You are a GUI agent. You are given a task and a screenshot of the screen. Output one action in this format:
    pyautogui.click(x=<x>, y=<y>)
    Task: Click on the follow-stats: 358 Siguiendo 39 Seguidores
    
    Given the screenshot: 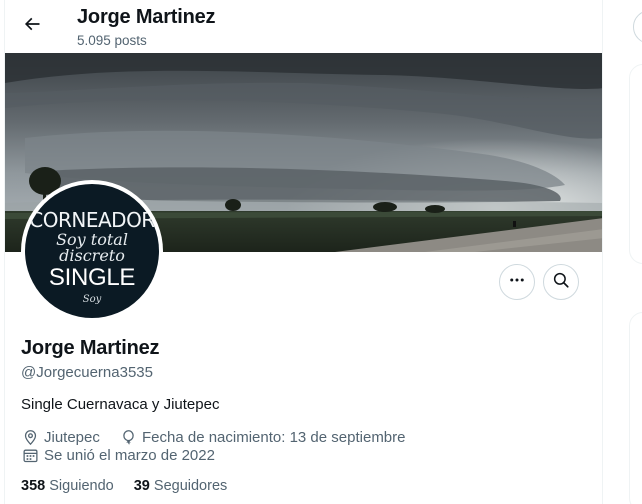 What is the action you would take?
    pyautogui.click(x=124, y=486)
    